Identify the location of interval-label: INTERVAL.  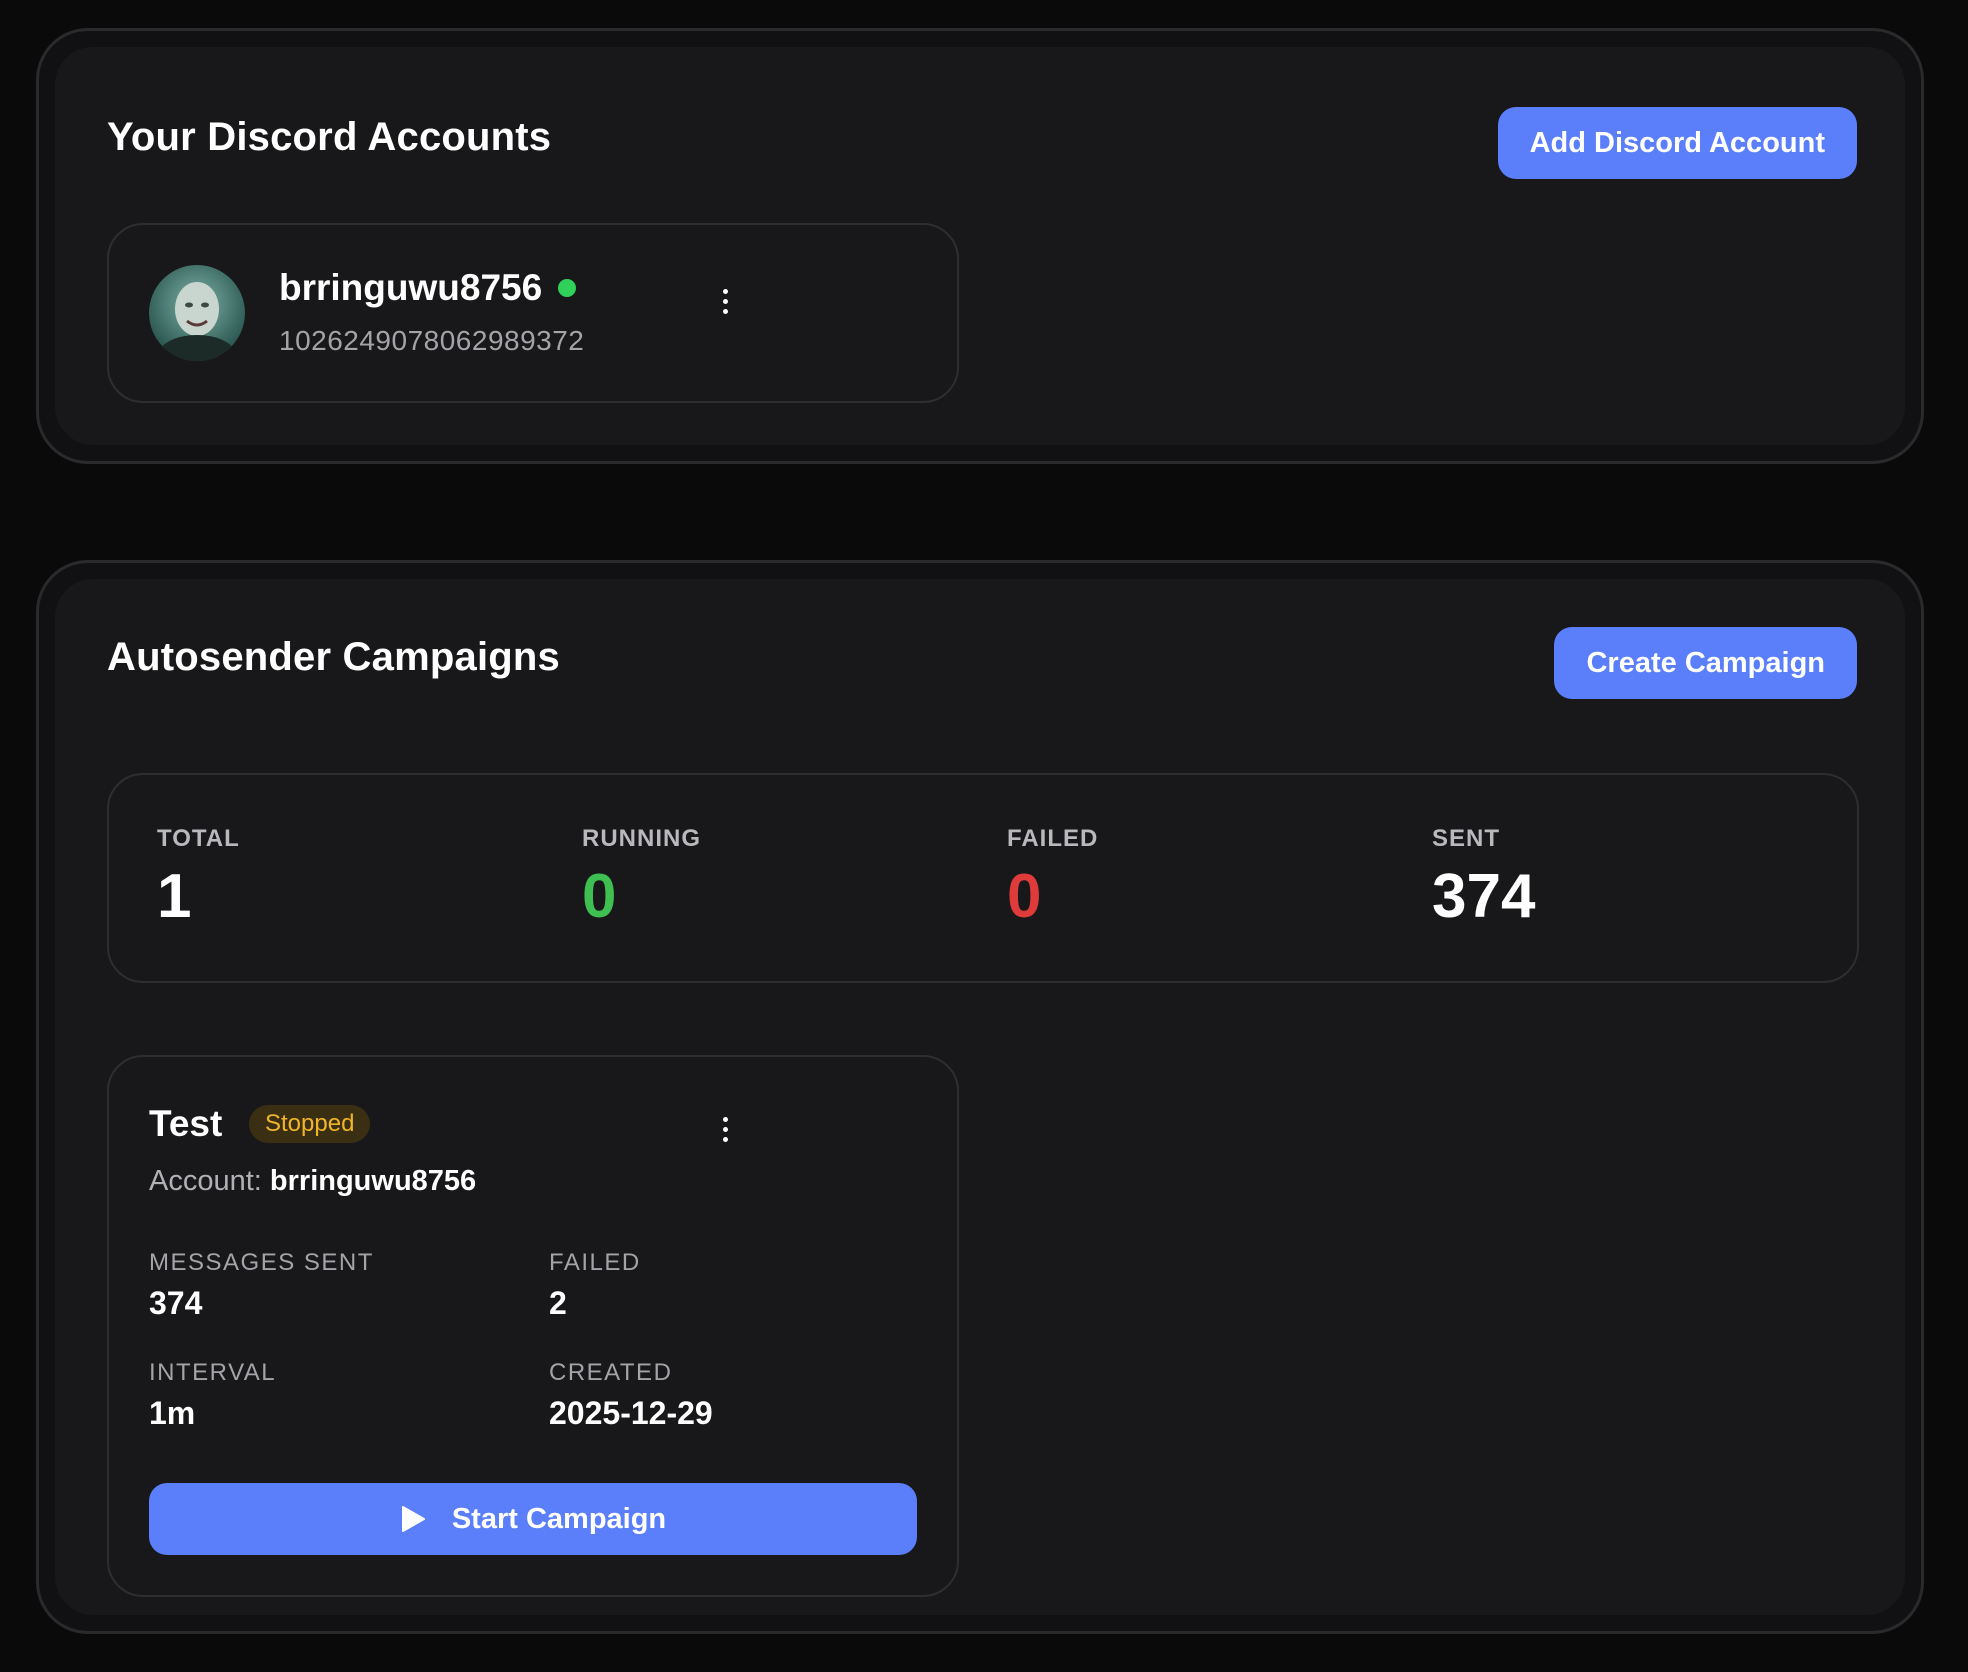
(213, 1372).